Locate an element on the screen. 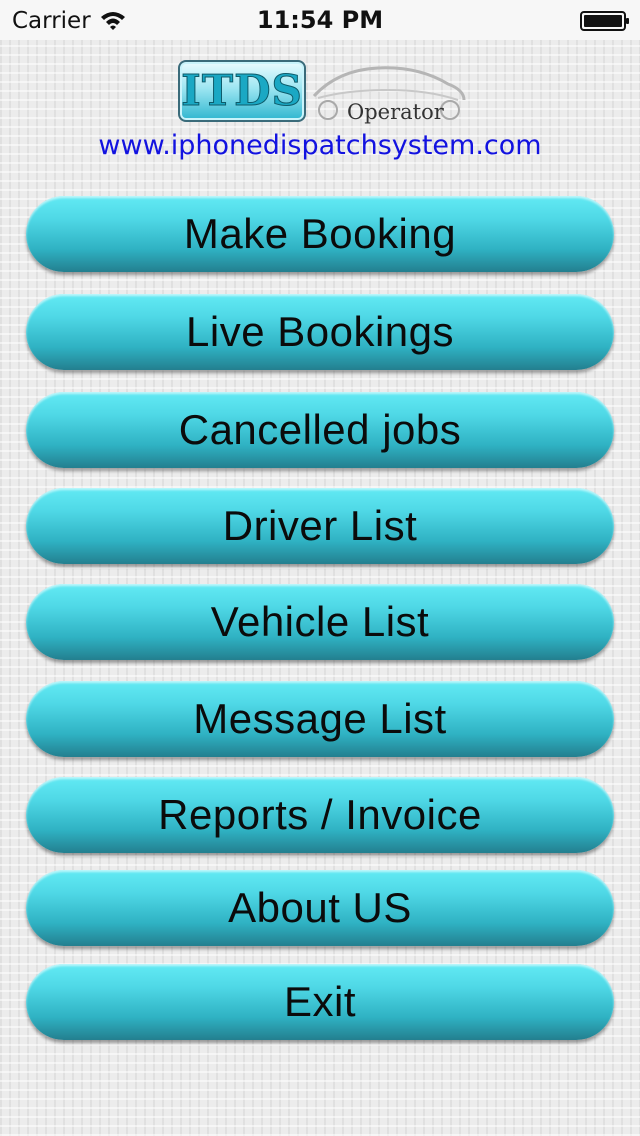  reports-invoice-button: Reports / Invoice is located at coordinates (320, 815).